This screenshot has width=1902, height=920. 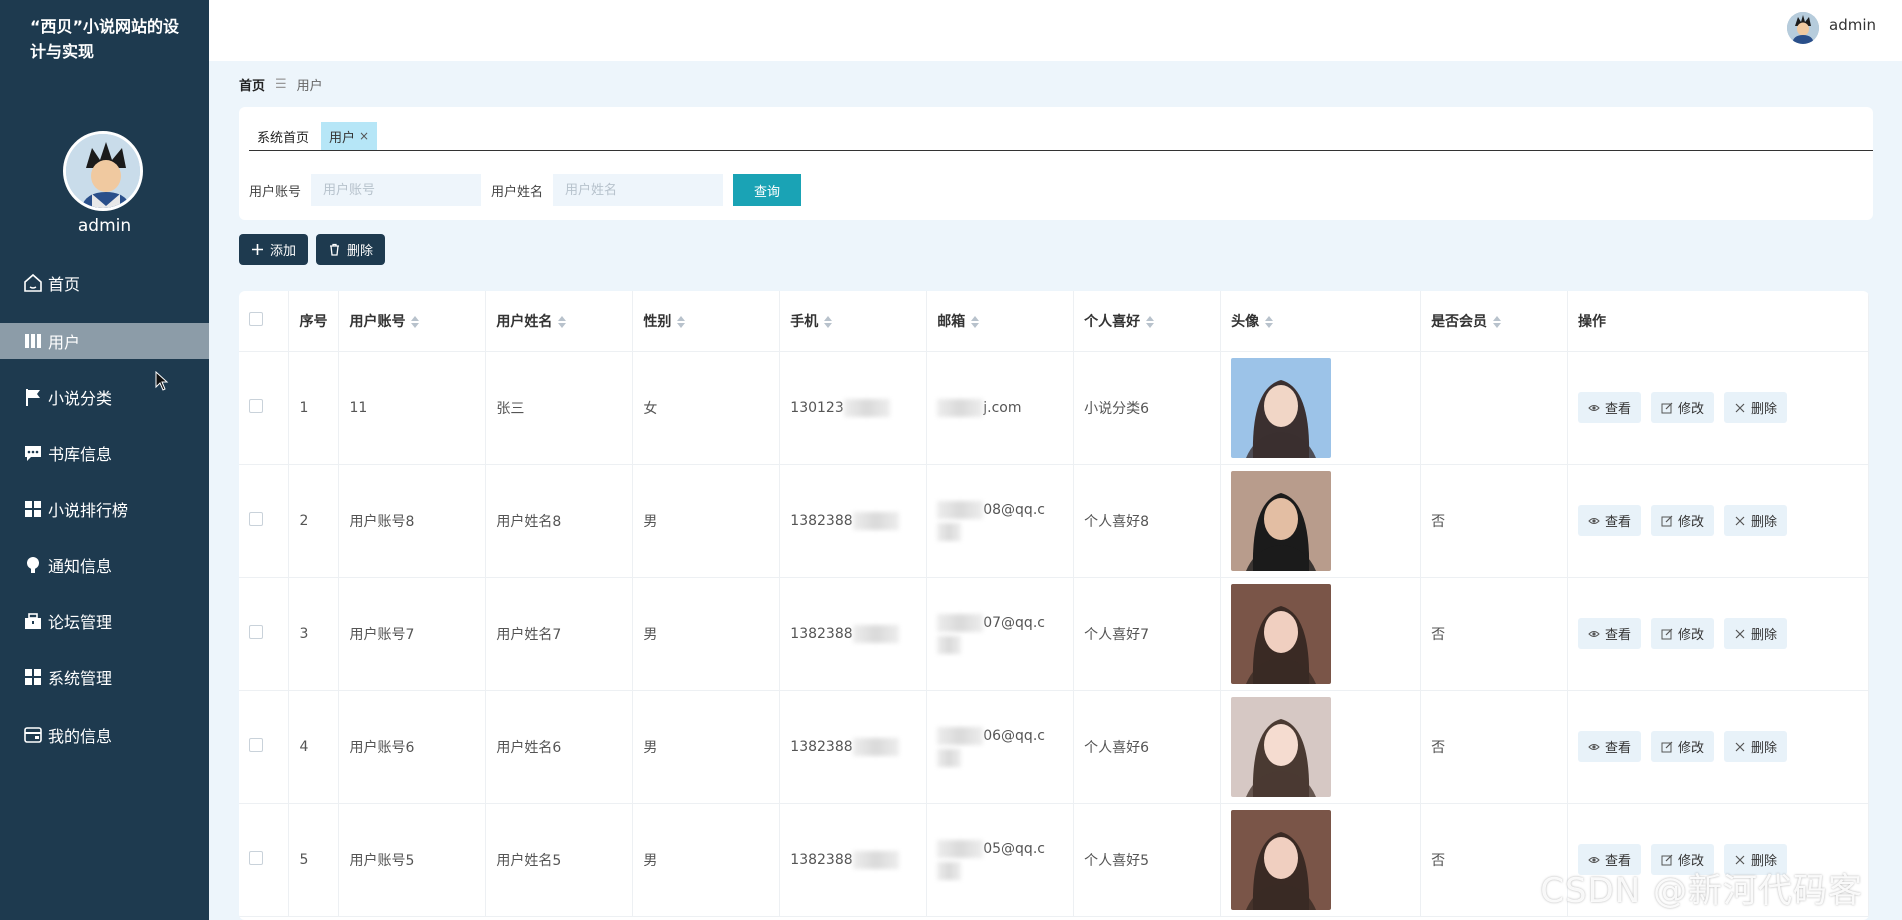 What do you see at coordinates (638, 190) in the screenshot?
I see `name-input` at bounding box center [638, 190].